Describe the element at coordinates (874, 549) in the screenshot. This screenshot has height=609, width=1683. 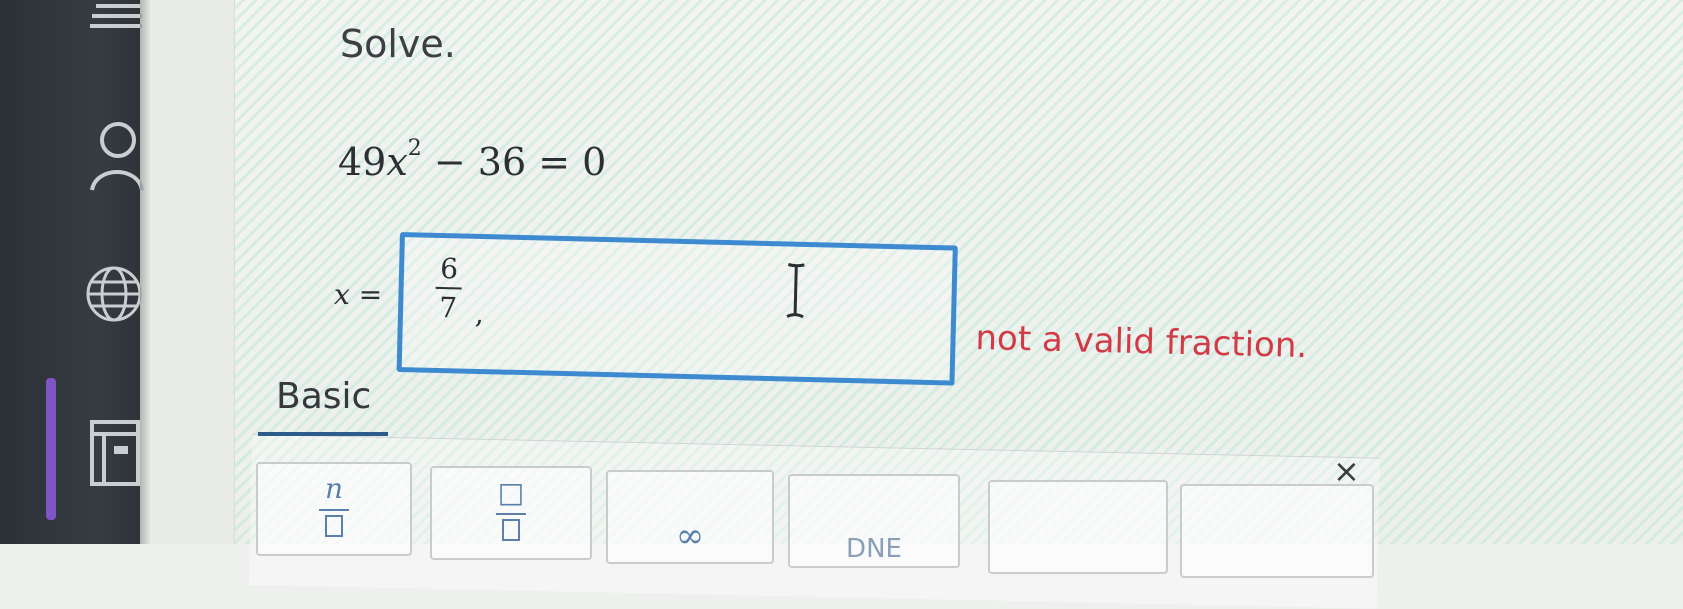
I see `key-dne-label: DNE` at that location.